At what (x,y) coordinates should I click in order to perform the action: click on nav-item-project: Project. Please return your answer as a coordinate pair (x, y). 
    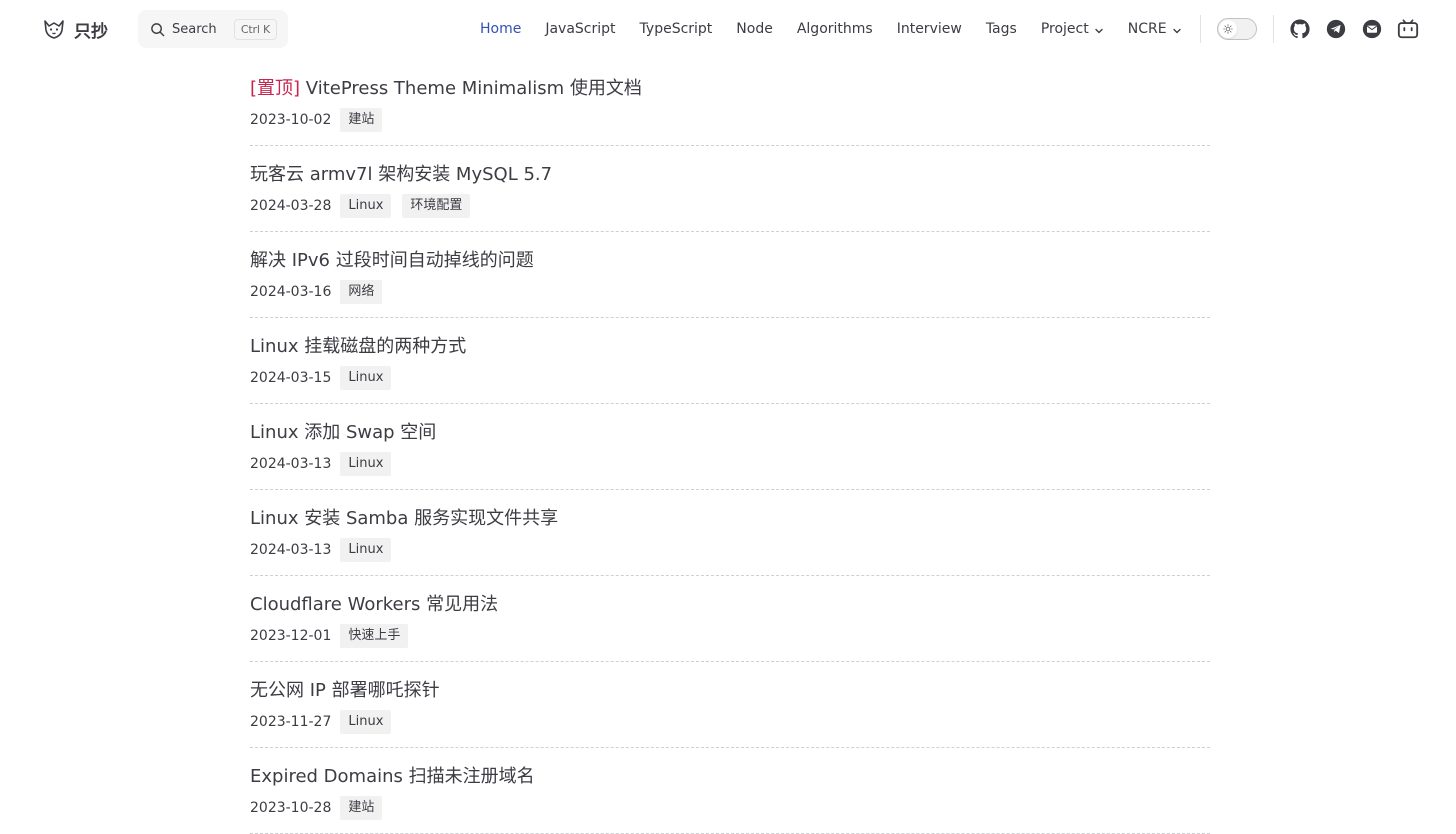
    Looking at the image, I should click on (1072, 29).